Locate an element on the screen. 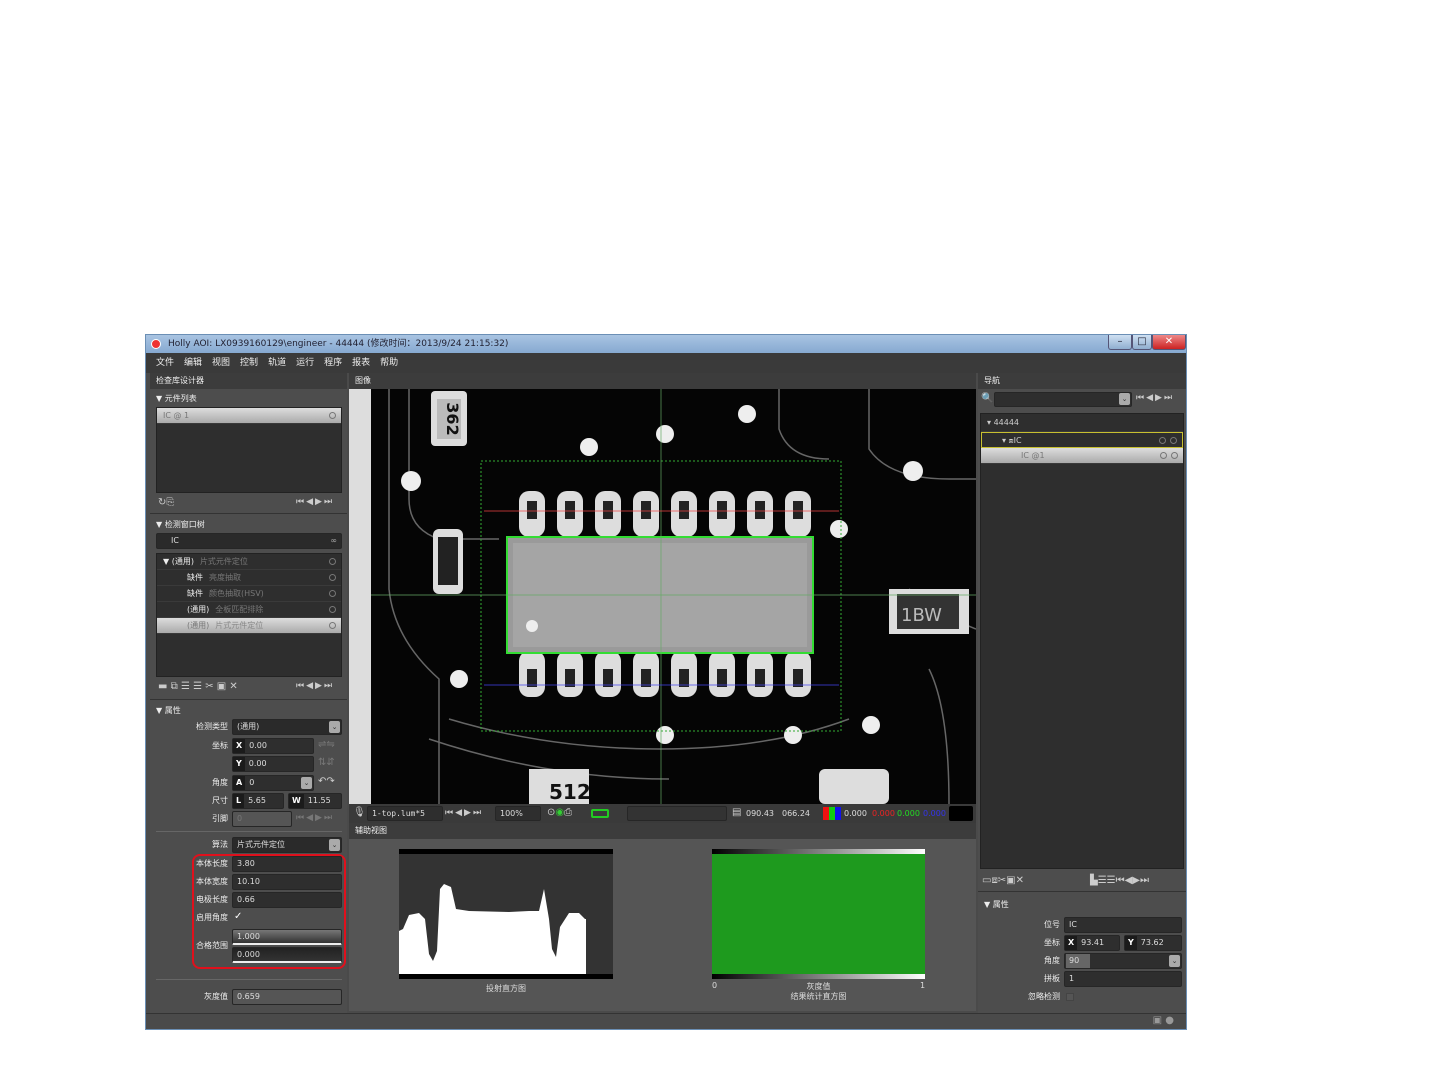 This screenshot has height=1075, width=1433. algorithm-select: 片式元件定位 ⌄ is located at coordinates (287, 845).